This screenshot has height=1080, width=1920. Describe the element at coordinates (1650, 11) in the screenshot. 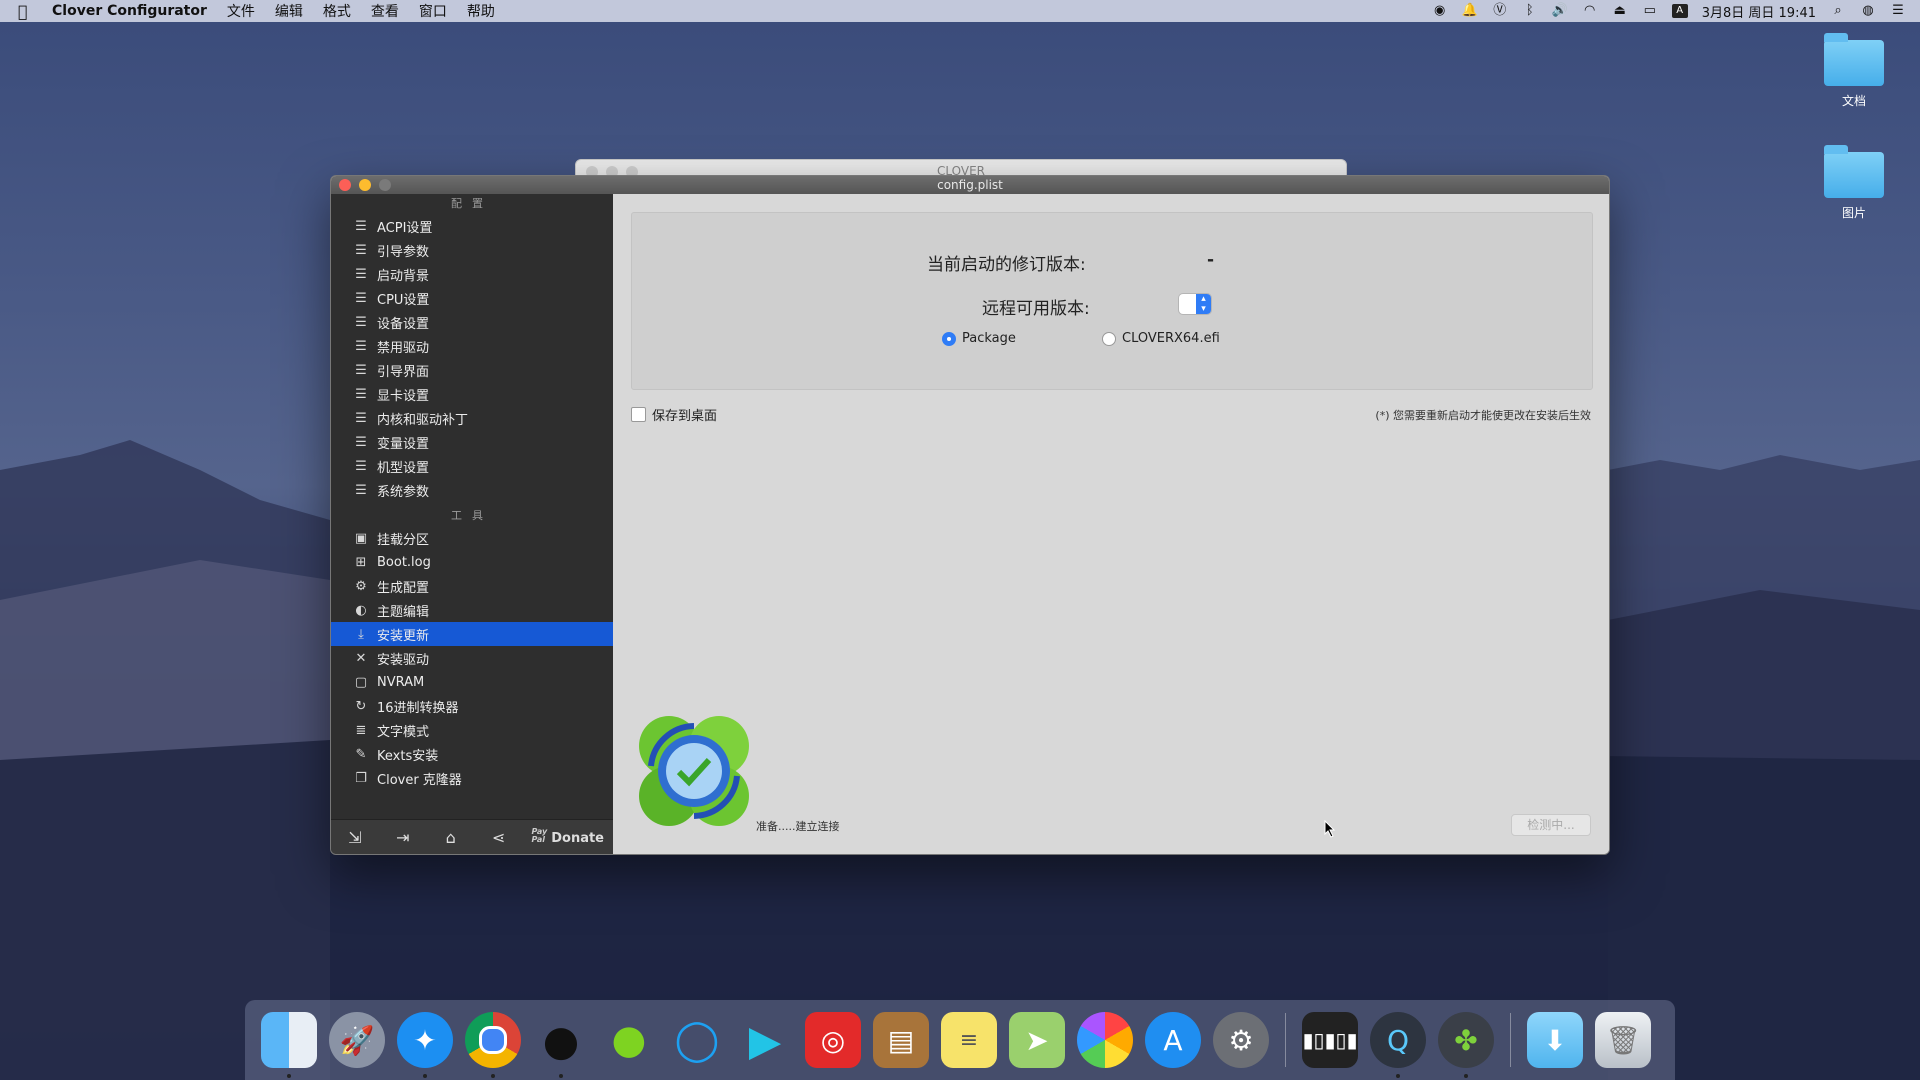

I see `battery-icon: ▭` at that location.